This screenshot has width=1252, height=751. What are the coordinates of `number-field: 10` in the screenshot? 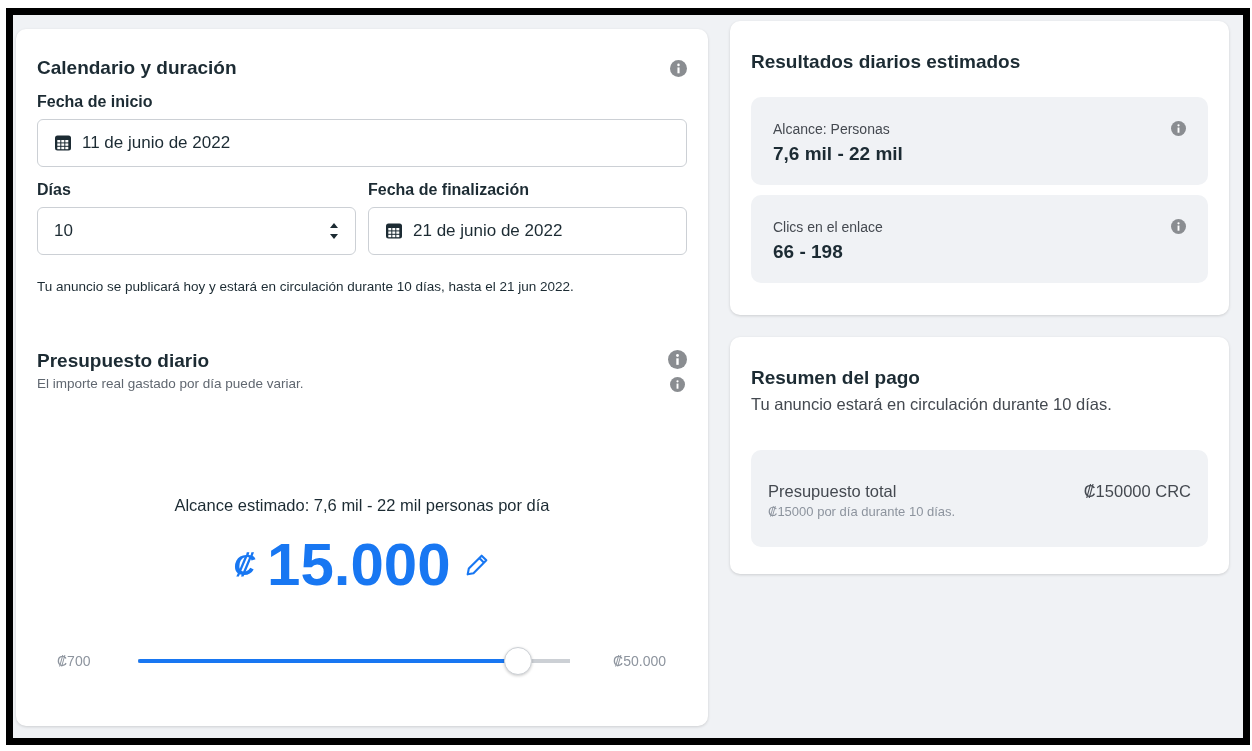 It's located at (196, 231).